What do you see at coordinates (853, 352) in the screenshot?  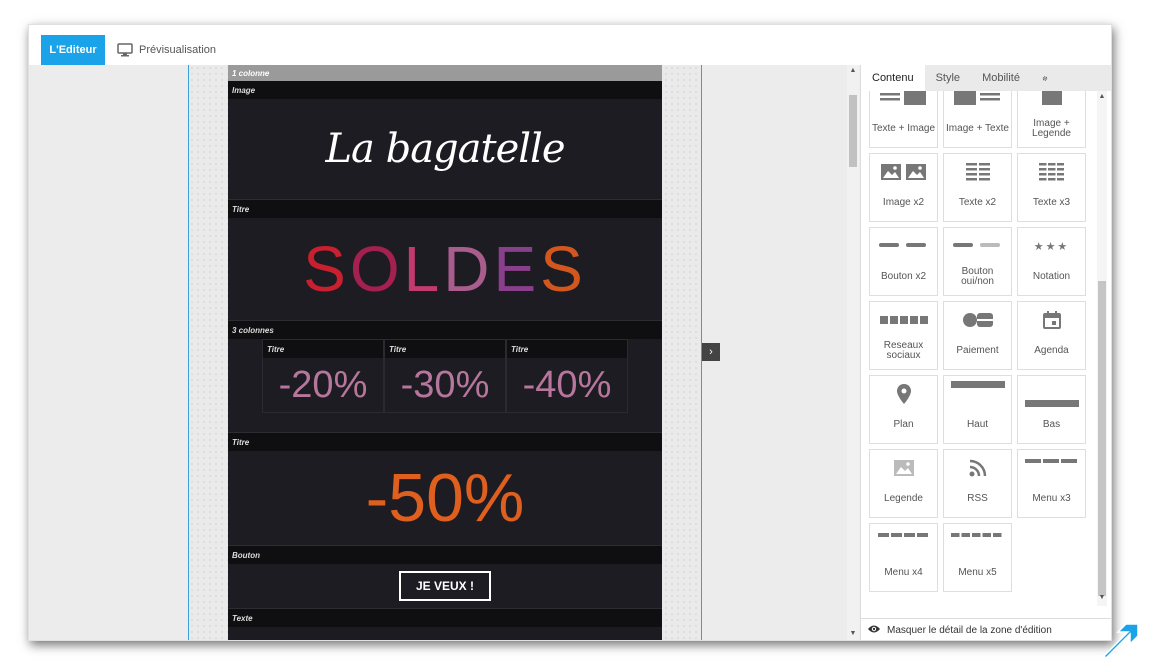 I see `editor-scrollbar: ▲ ▼` at bounding box center [853, 352].